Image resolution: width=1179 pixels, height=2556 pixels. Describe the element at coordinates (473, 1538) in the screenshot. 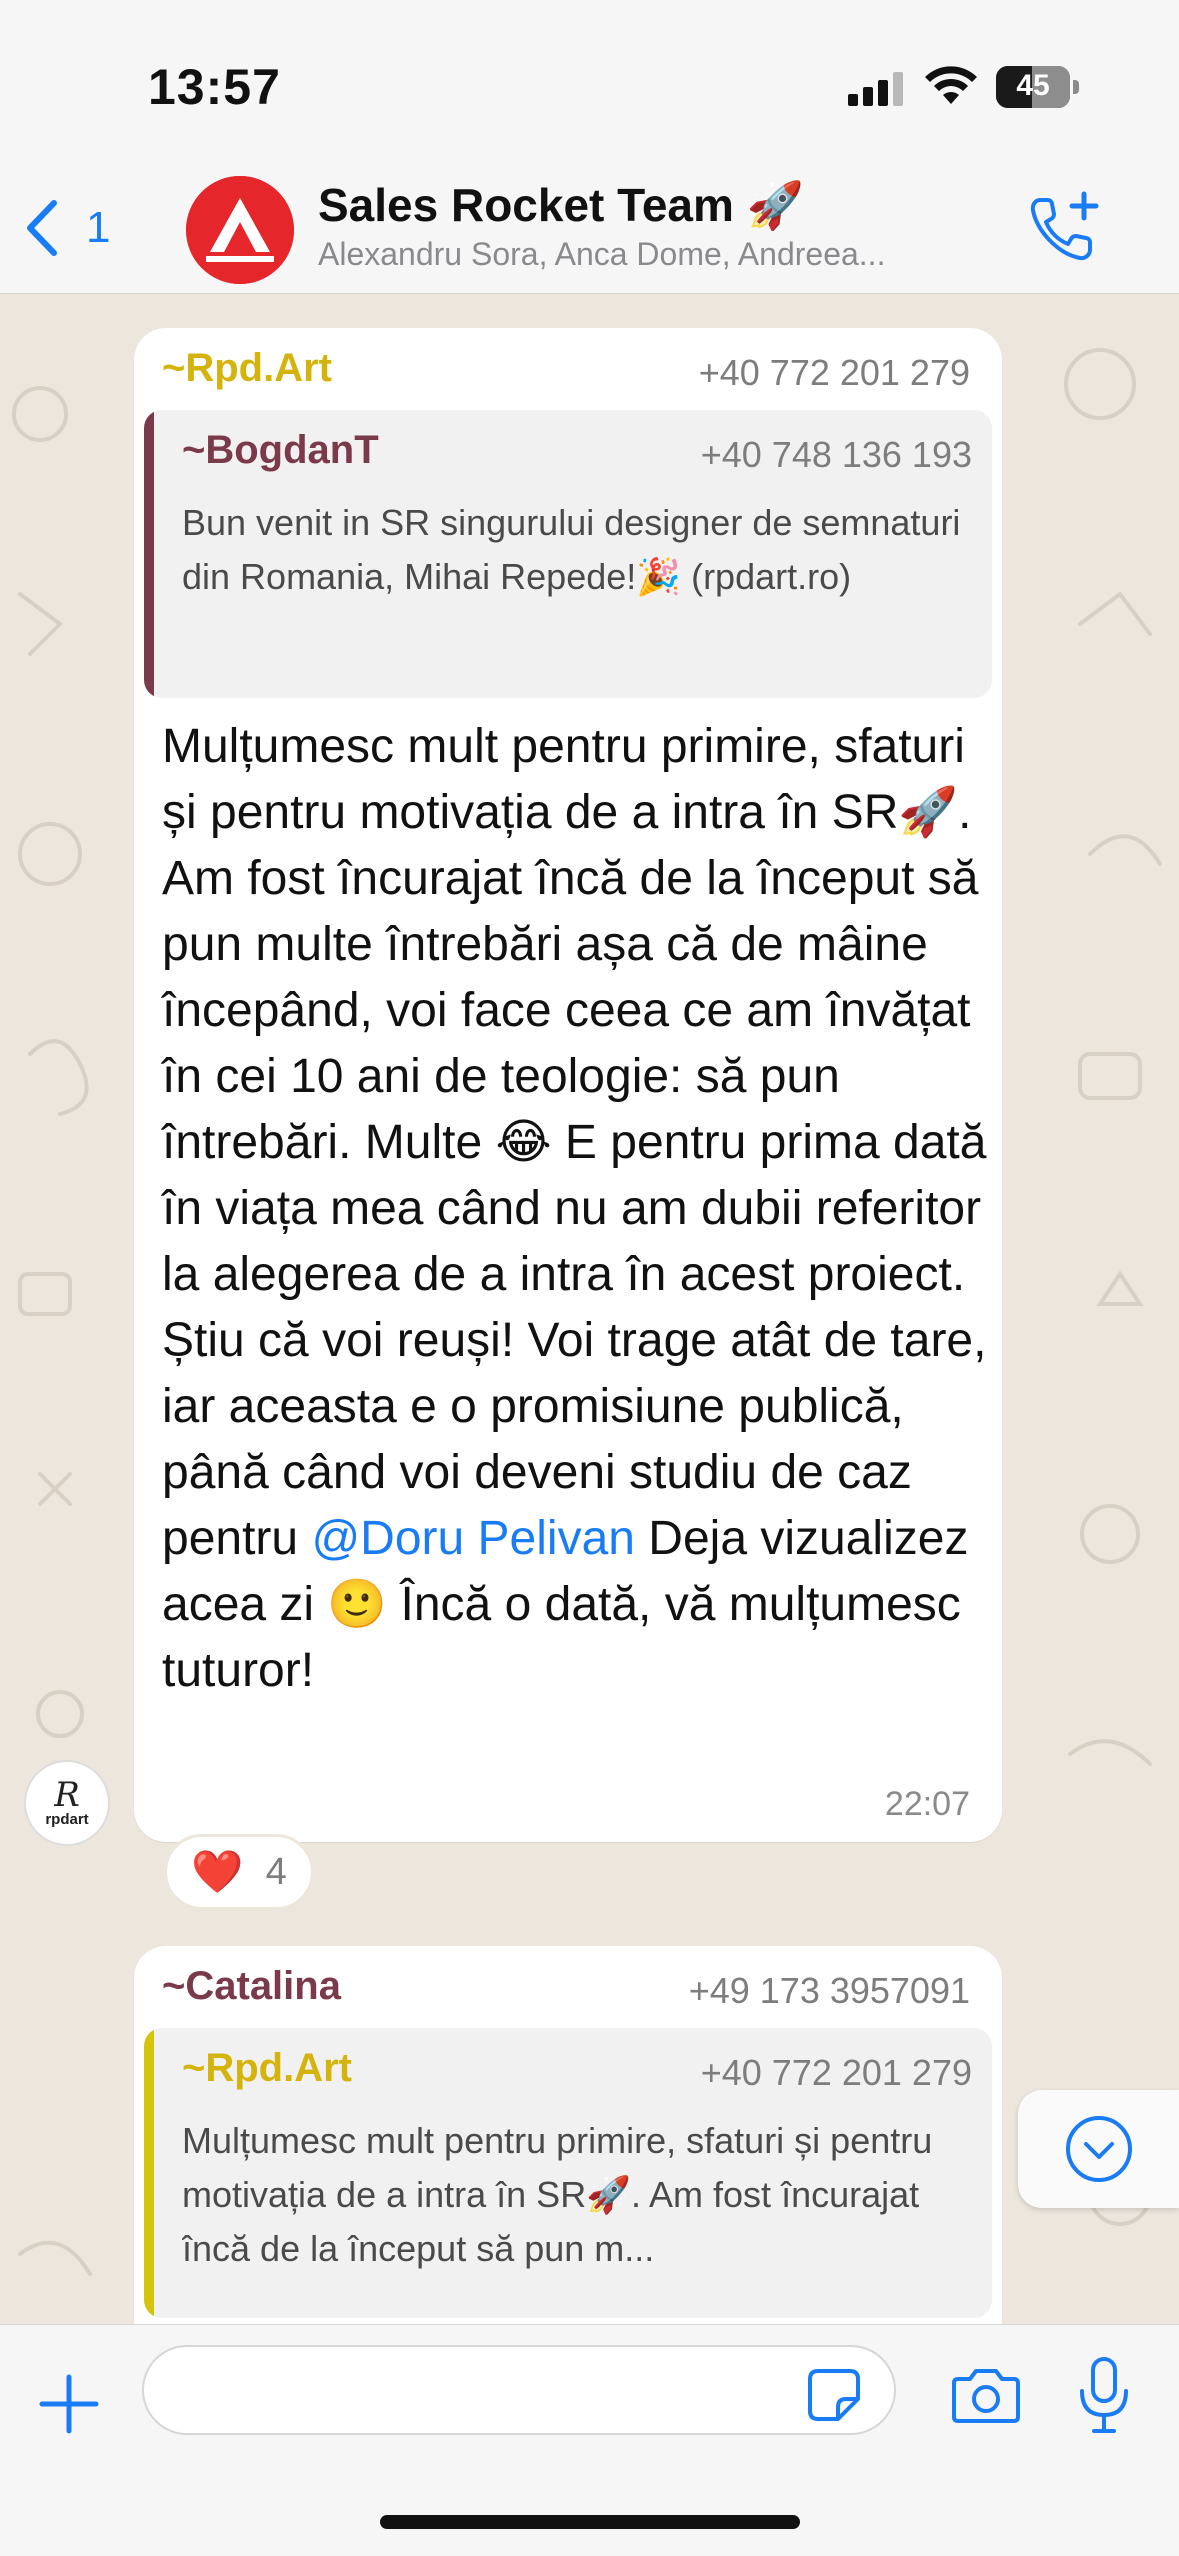

I see `mention-link: @Doru Pelivan` at that location.